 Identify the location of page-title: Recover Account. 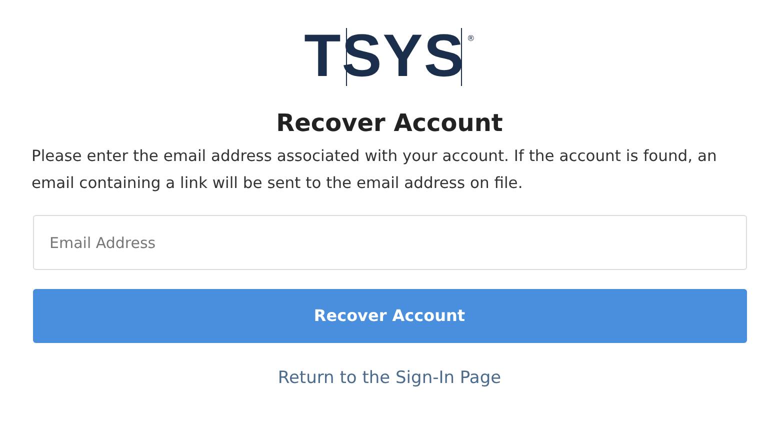
(389, 123).